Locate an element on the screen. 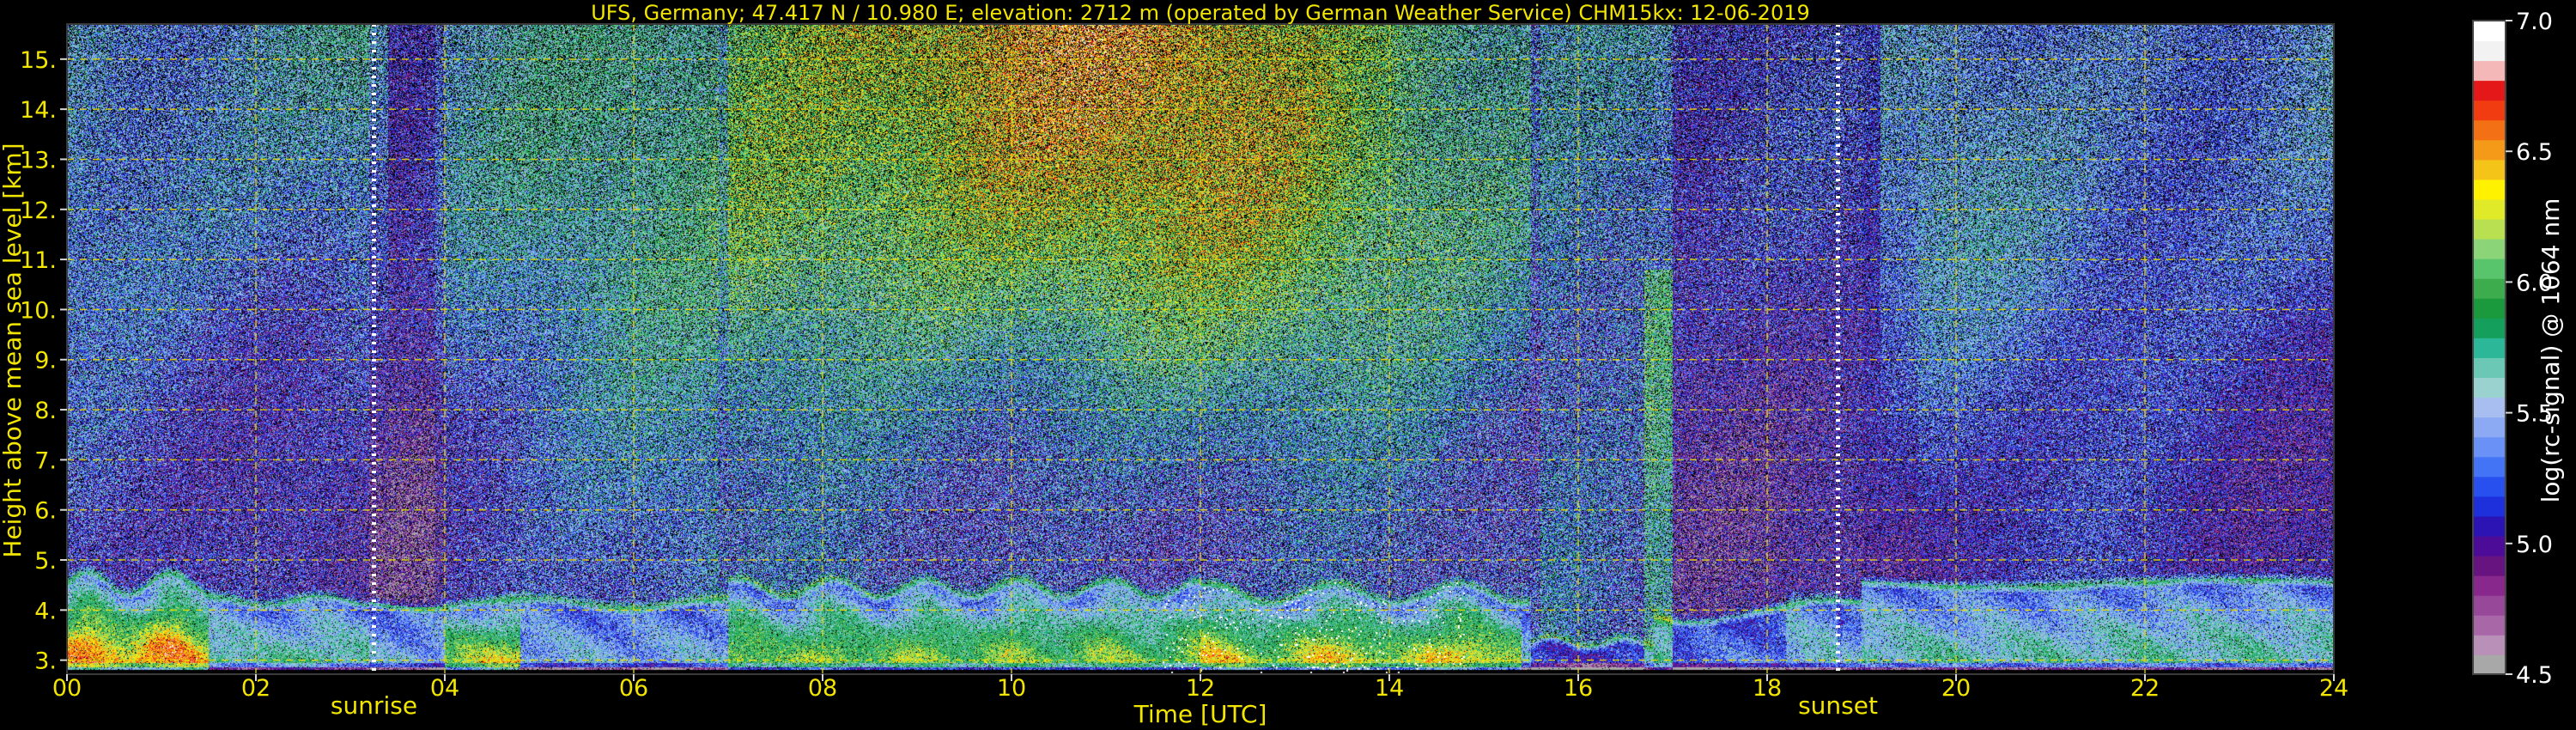 This screenshot has width=2576, height=730. y-tick-label-9: 9. is located at coordinates (45, 361).